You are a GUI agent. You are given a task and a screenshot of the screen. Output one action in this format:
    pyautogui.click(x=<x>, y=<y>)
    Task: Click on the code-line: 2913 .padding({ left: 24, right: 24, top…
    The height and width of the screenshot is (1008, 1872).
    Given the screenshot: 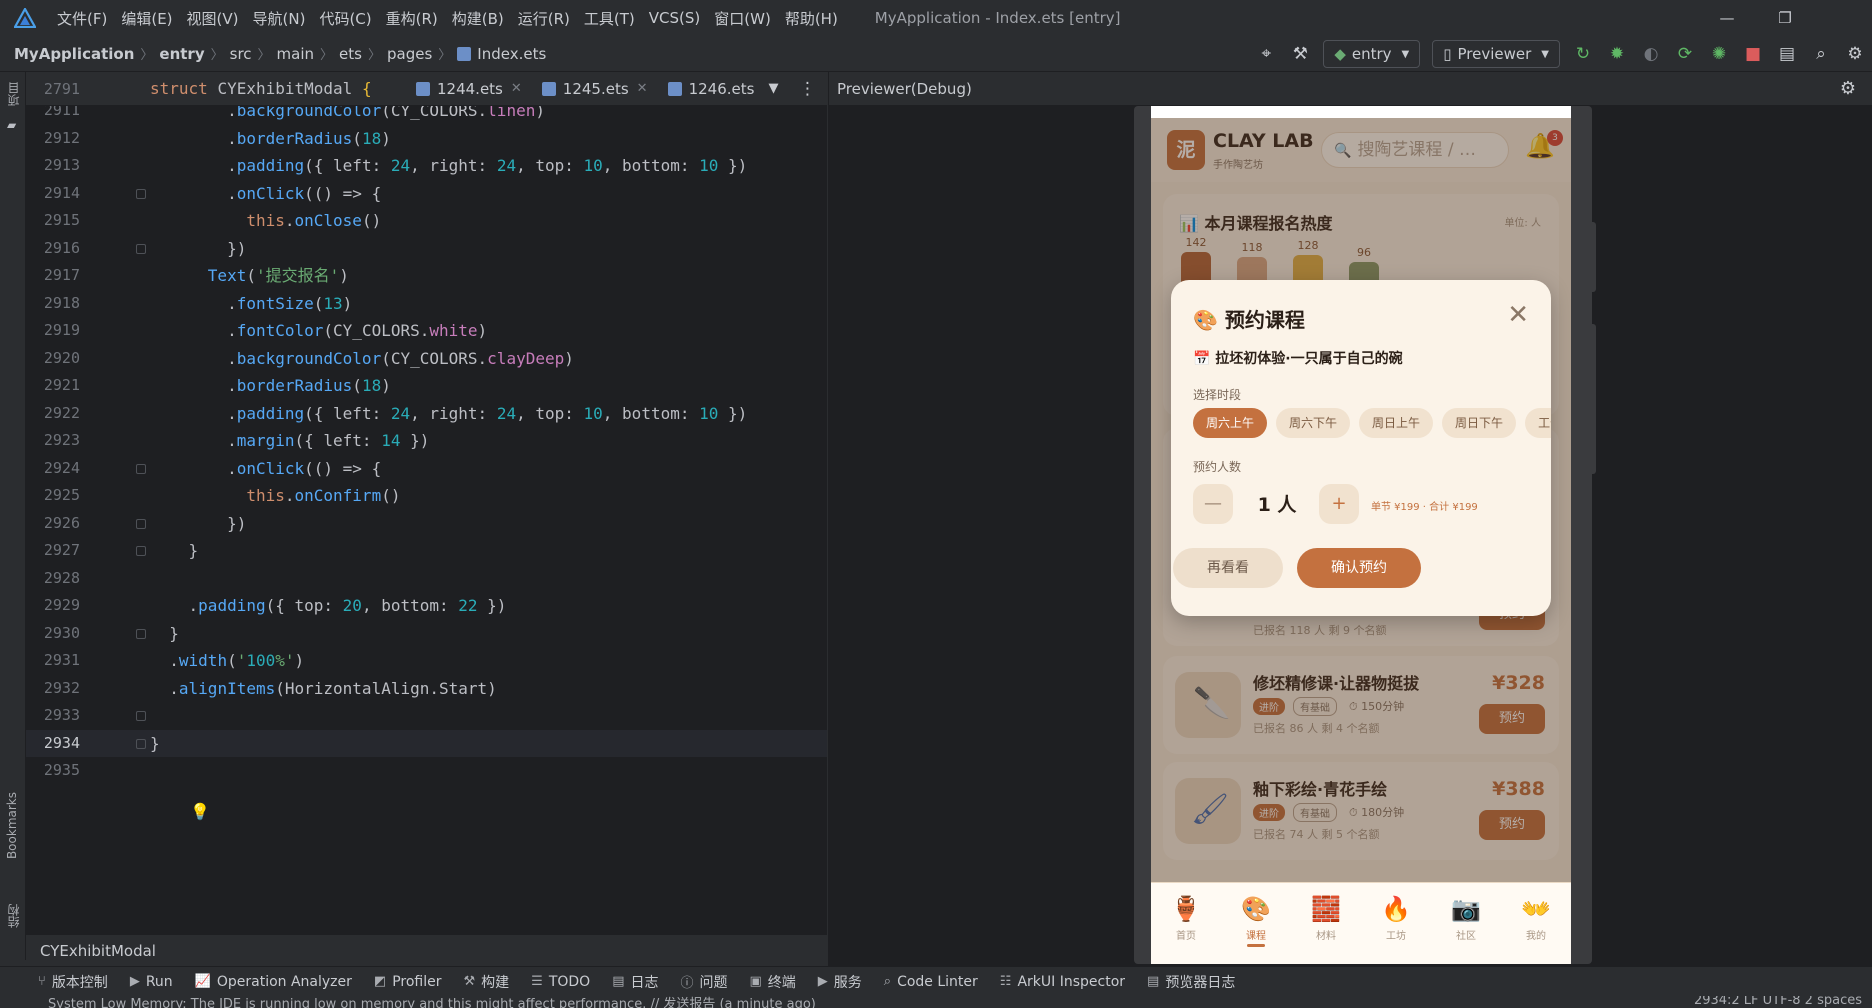 What is the action you would take?
    pyautogui.click(x=426, y=166)
    